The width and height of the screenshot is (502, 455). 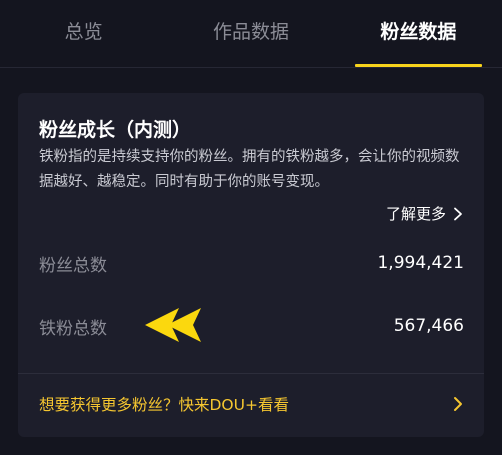 I want to click on stat-label: 铁粉总数, so click(x=73, y=328).